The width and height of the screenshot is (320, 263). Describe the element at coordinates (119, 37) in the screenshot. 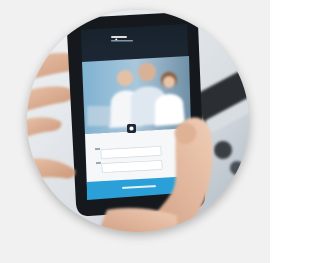

I see `app-logo-mark` at that location.